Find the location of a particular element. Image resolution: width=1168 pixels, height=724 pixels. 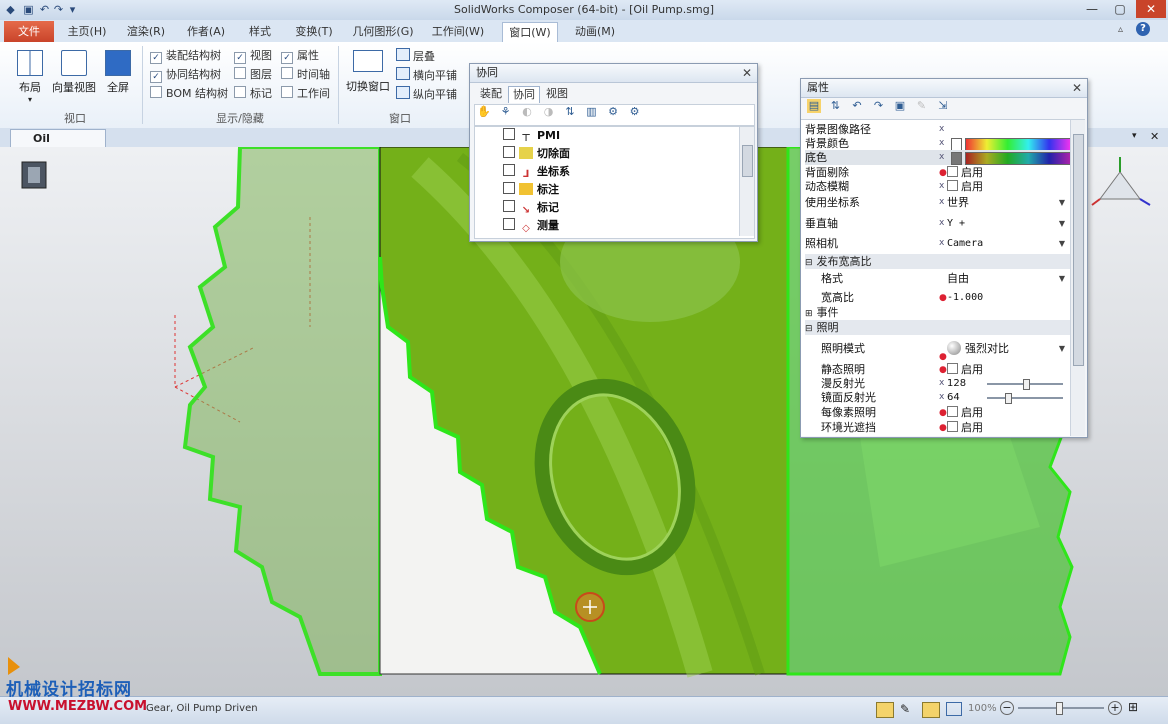

layers-checkbox: 图层 is located at coordinates (253, 75).